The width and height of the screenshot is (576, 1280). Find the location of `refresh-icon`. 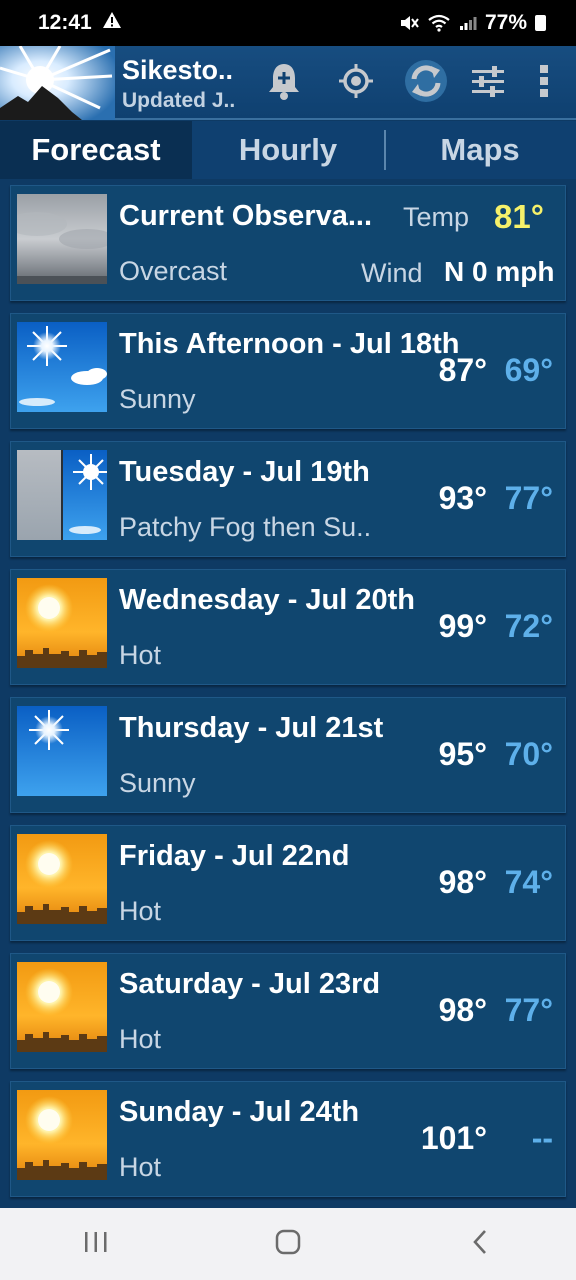

refresh-icon is located at coordinates (426, 83).